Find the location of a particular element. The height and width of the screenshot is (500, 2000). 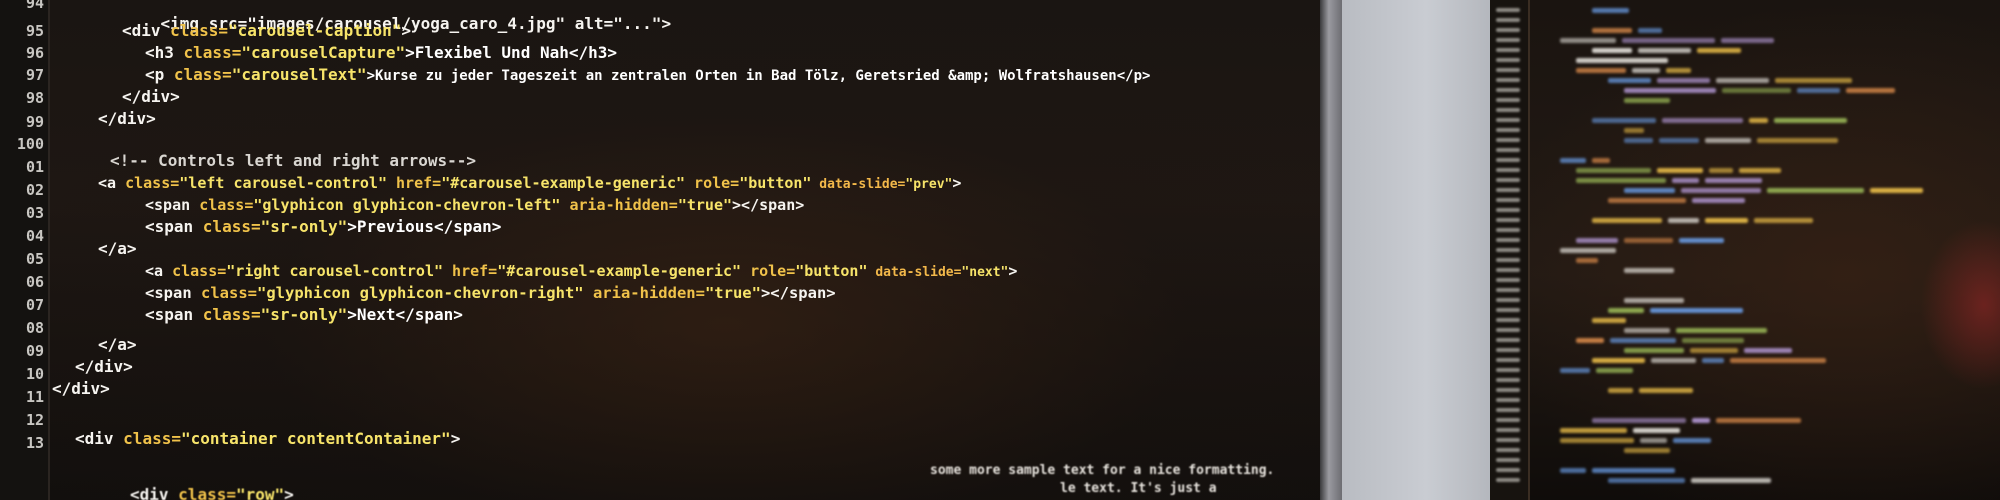

background-glow is located at coordinates (1960, 305).